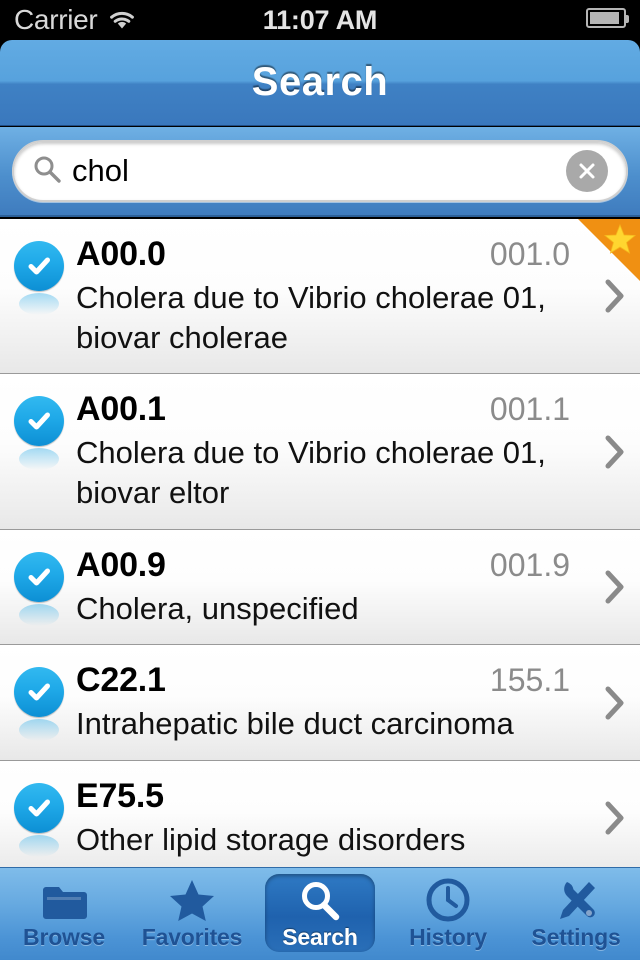  What do you see at coordinates (217, 608) in the screenshot?
I see `code-description: Cholera, unspecified` at bounding box center [217, 608].